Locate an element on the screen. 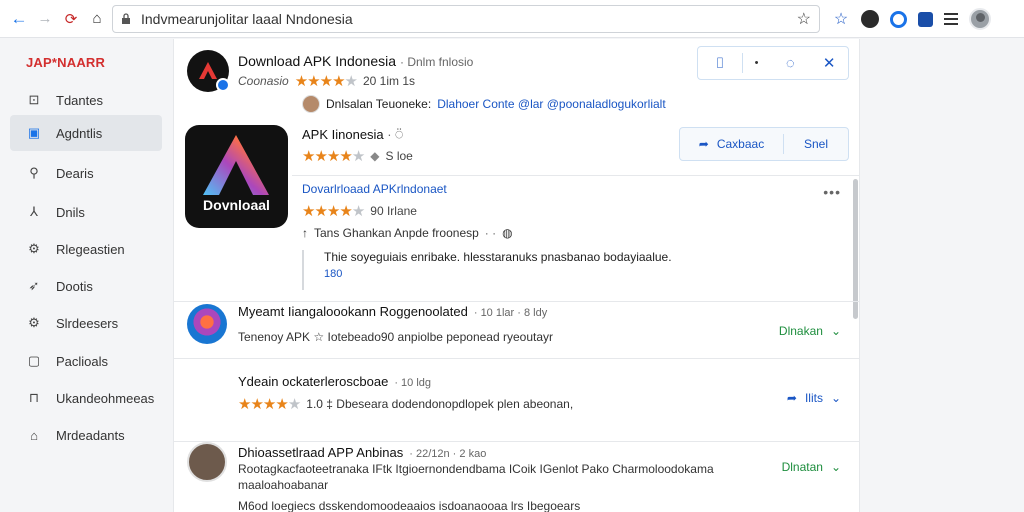  sidebar-item: ⊡ Tdantes is located at coordinates (86, 100).